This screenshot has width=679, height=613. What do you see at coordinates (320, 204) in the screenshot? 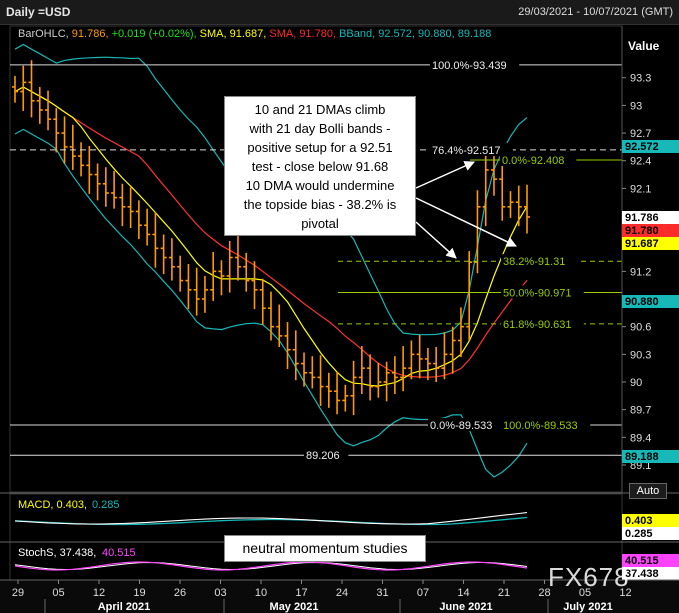
I see `callout-line: the topside bias - 38.2% is` at bounding box center [320, 204].